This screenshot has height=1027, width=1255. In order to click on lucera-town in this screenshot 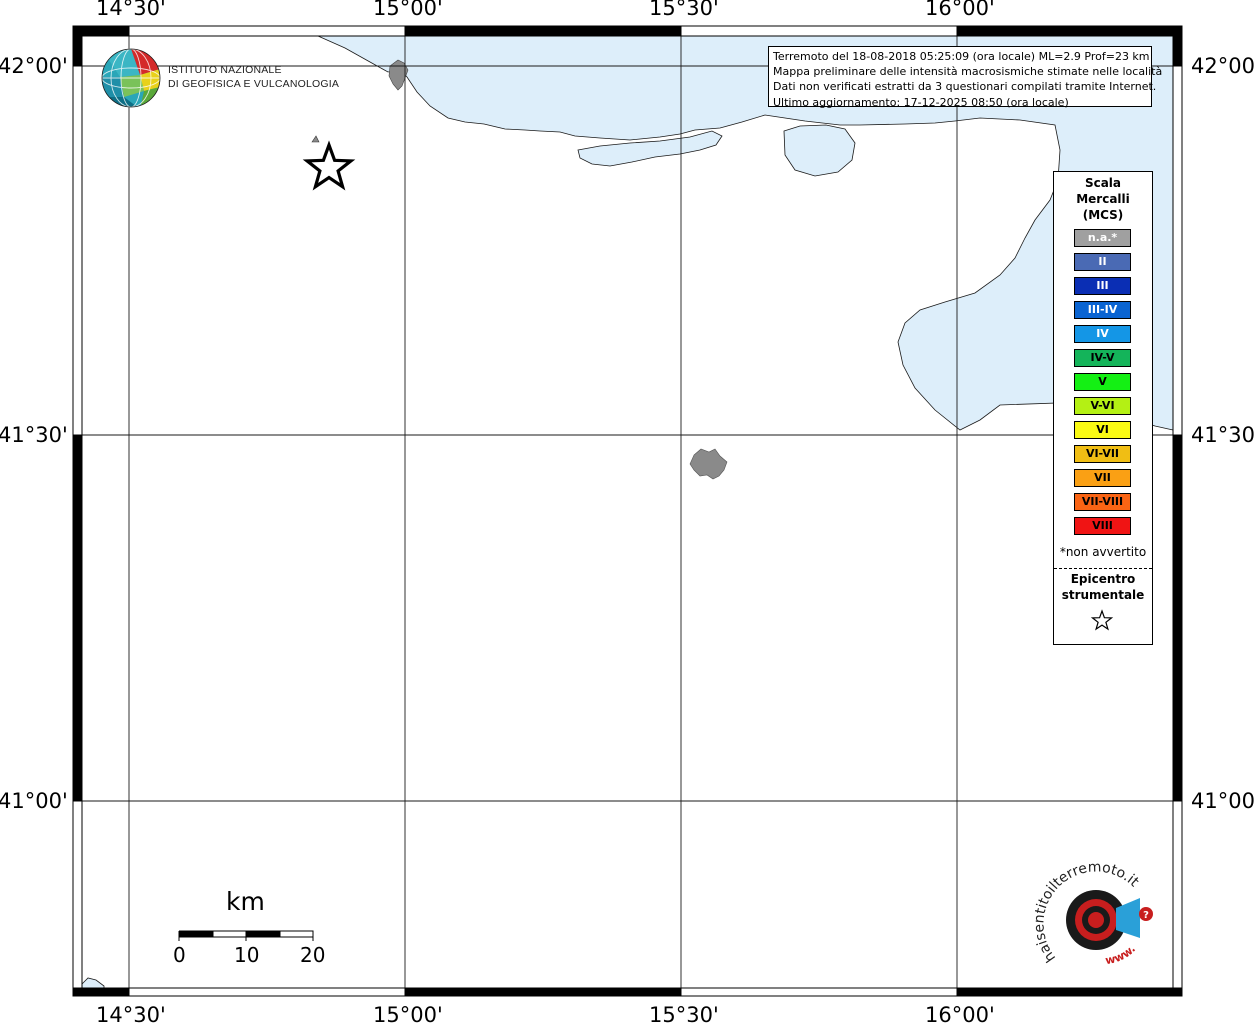, I will do `click(708, 464)`.